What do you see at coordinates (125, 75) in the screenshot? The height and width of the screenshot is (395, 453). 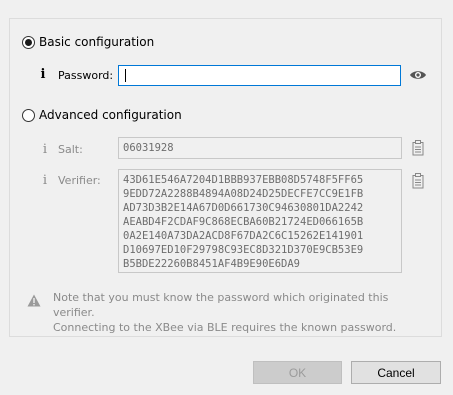 I see `text-caret` at bounding box center [125, 75].